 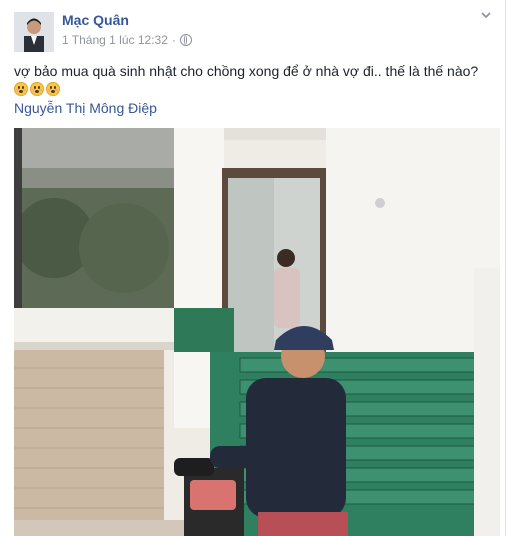 What do you see at coordinates (115, 40) in the screenshot?
I see `post-timestamp: 1 Tháng 1 lúc 12:32` at bounding box center [115, 40].